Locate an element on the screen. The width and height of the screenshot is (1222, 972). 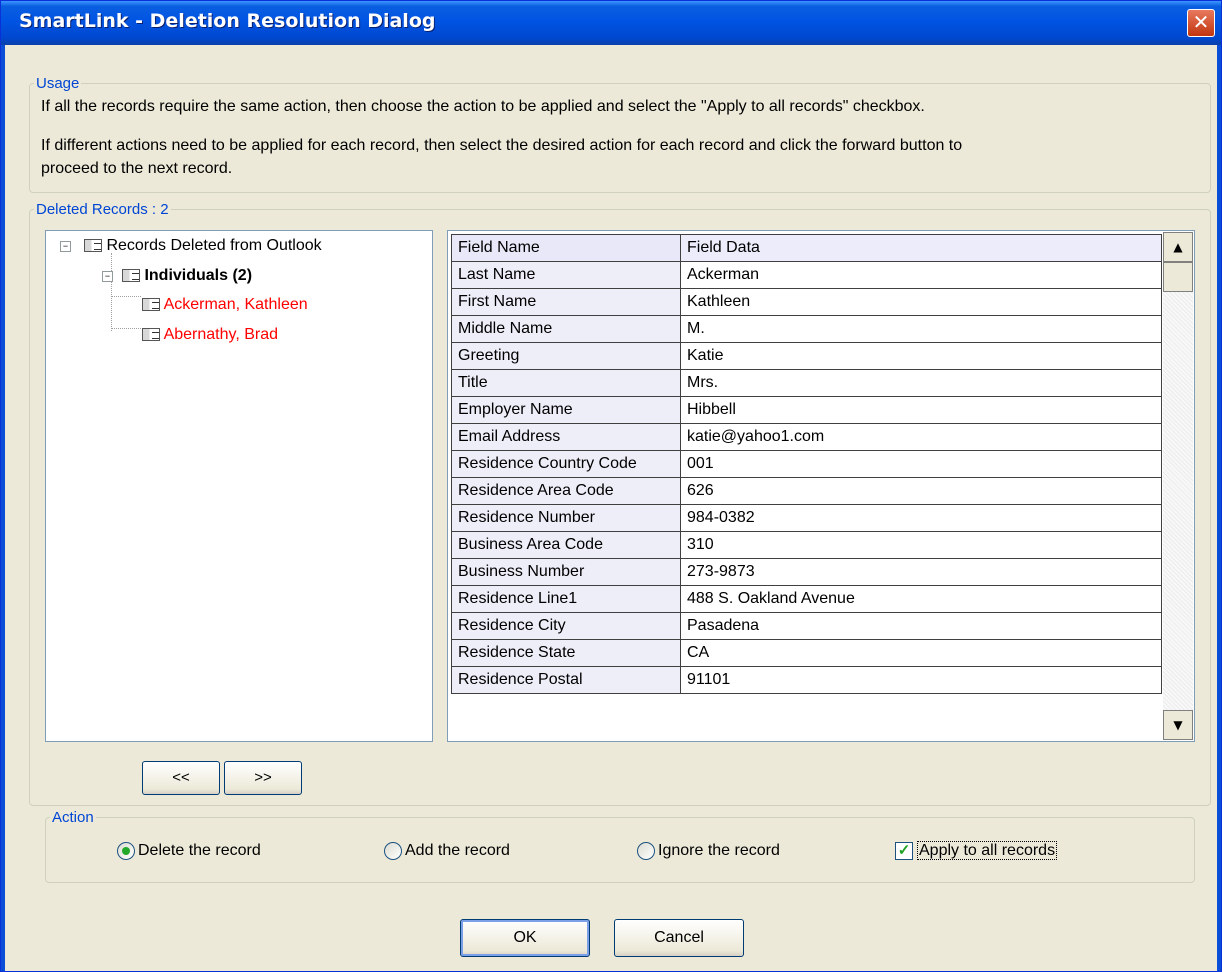
action-legend: Action is located at coordinates (73, 817).